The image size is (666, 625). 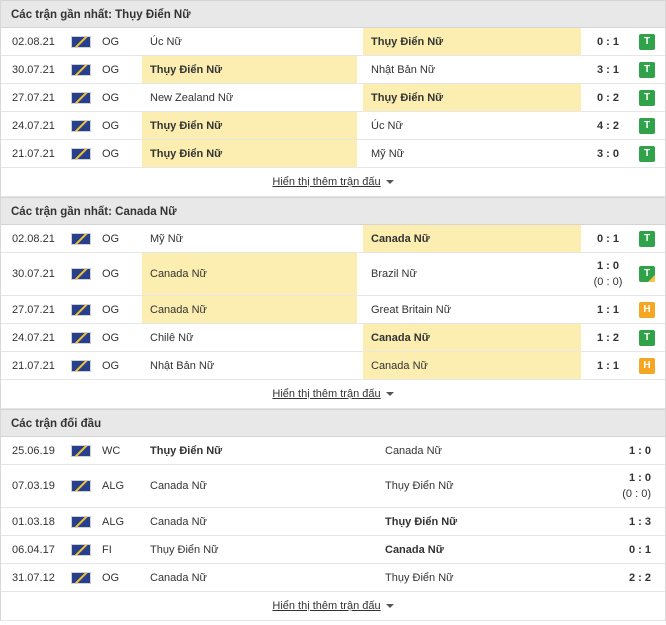 I want to click on match-date: 07.03.19, so click(x=33, y=486).